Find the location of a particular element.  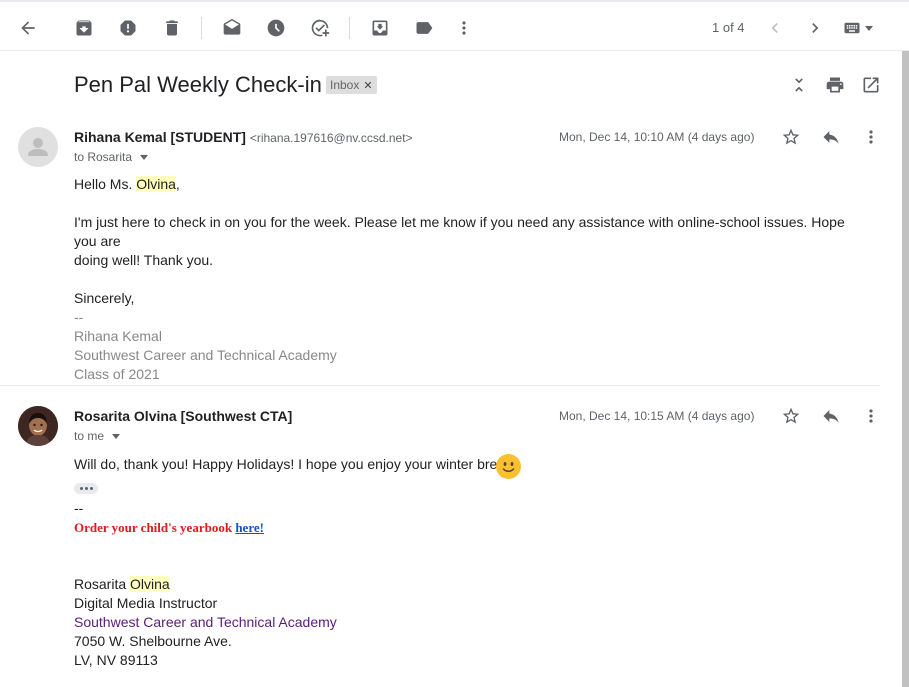

signature-title: Digital Media Instructor is located at coordinates (146, 603).